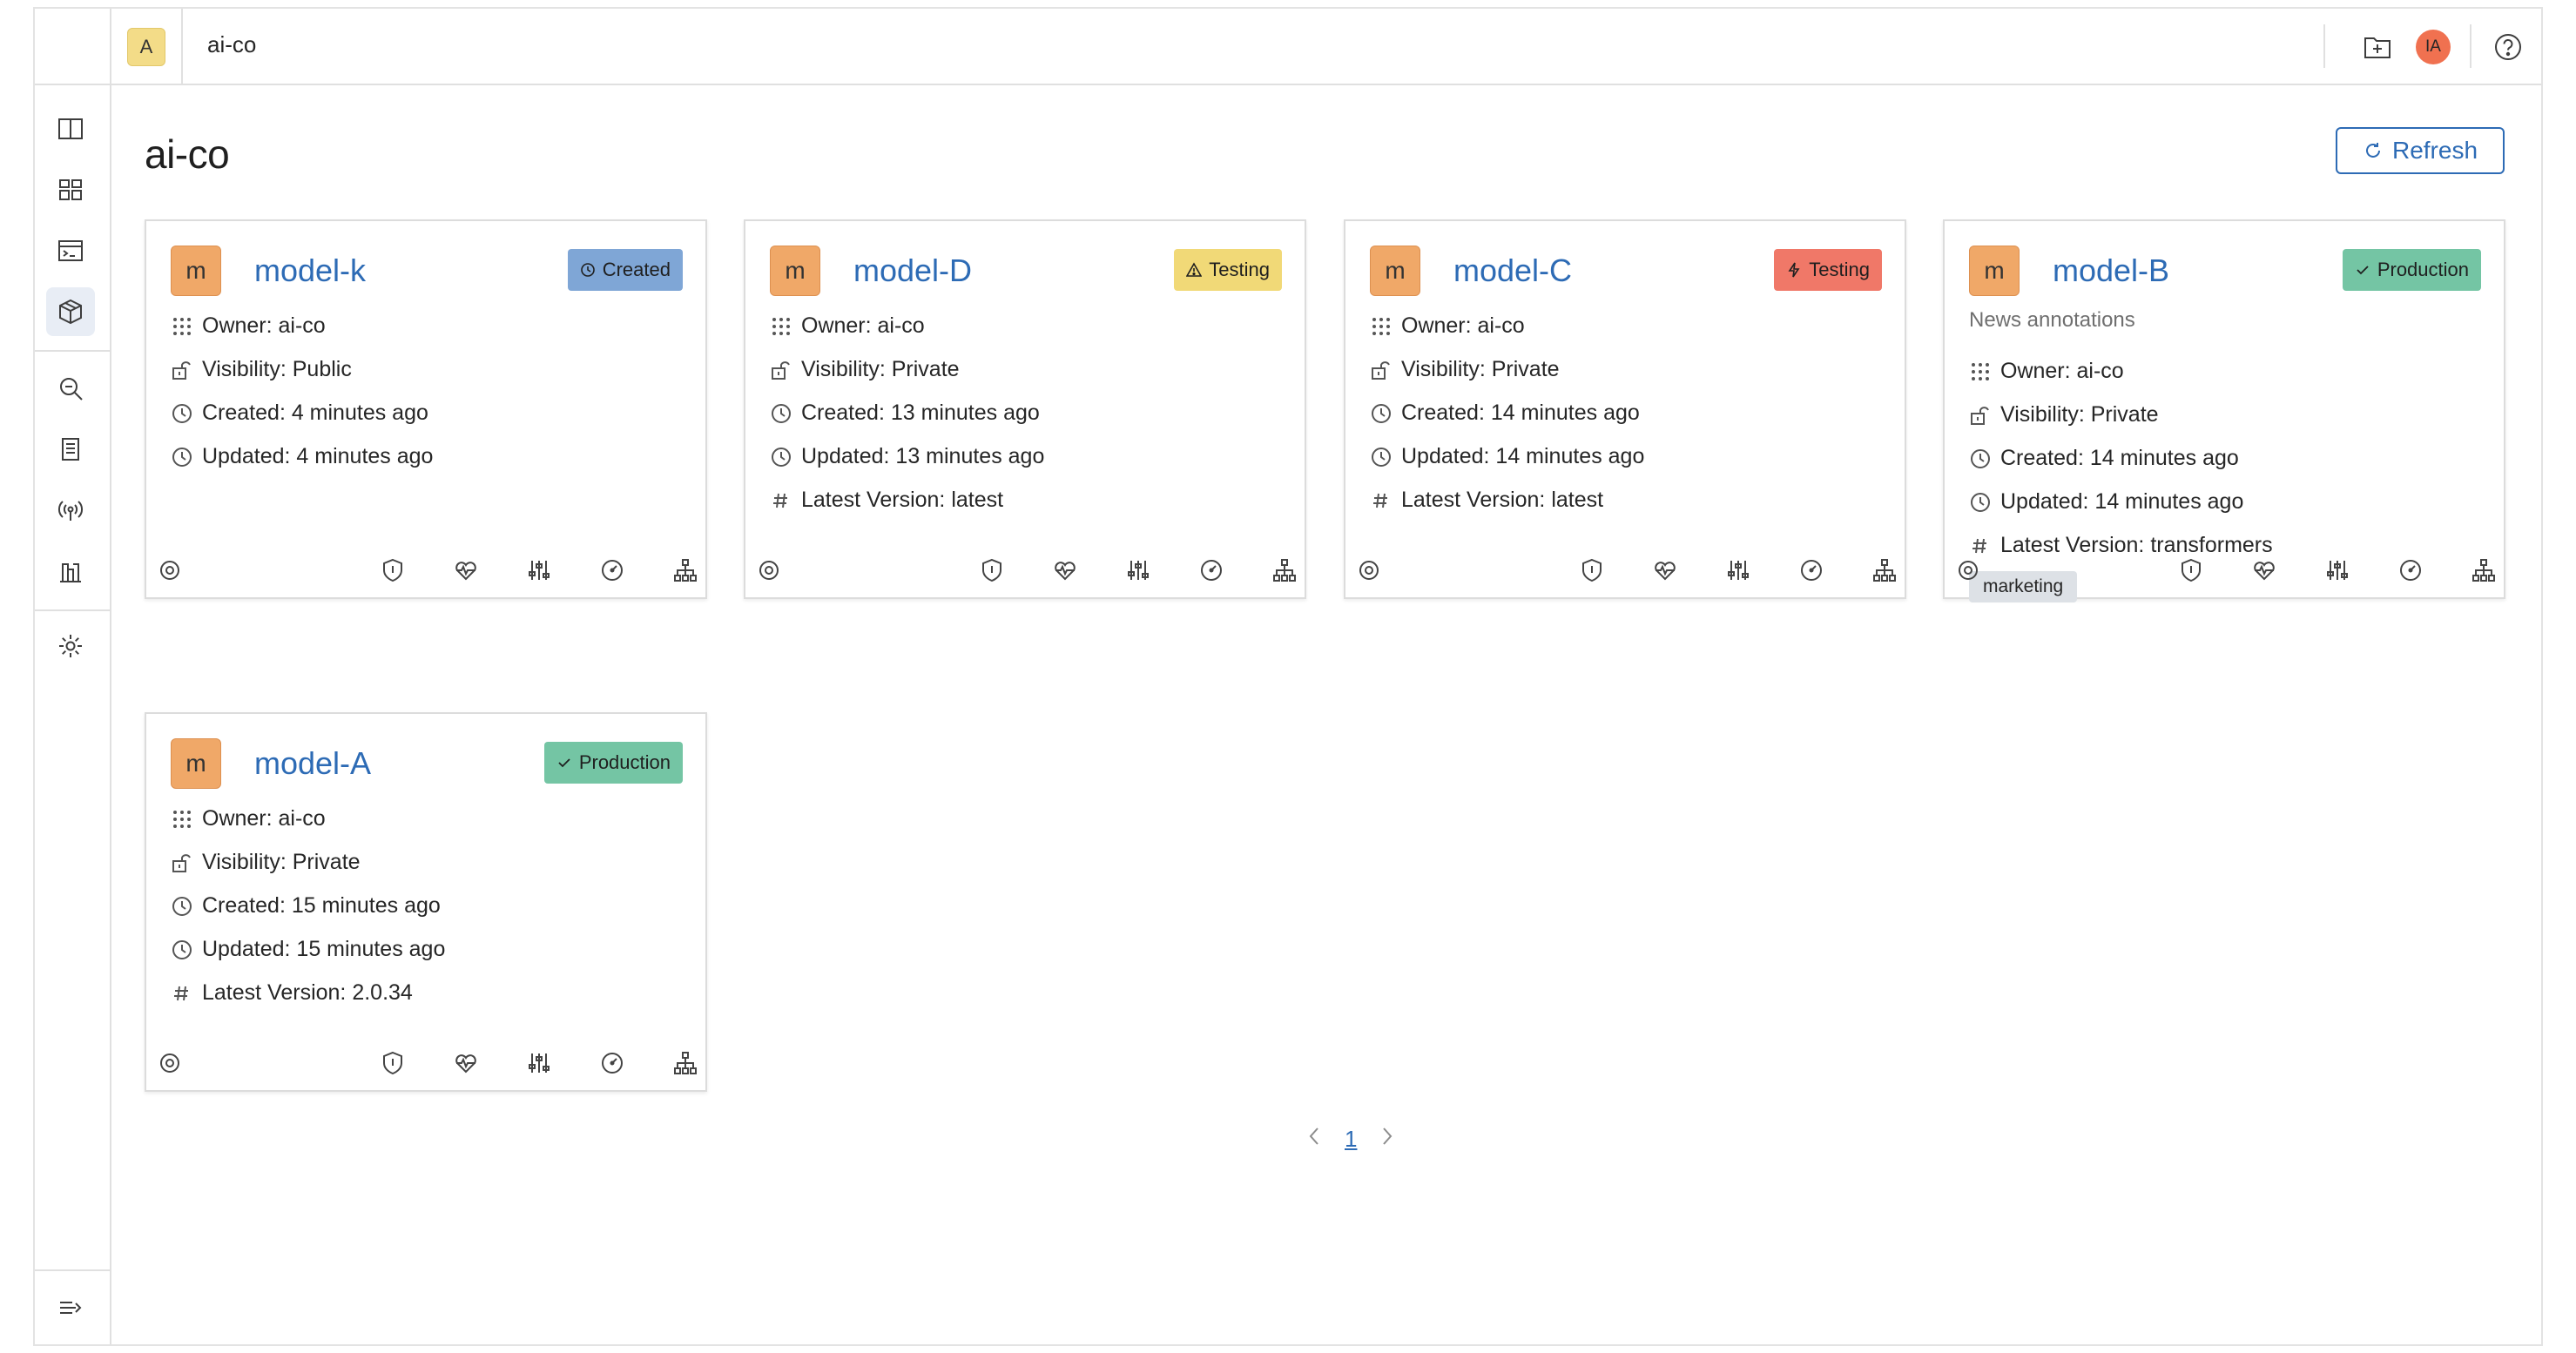 The image size is (2576, 1353). Describe the element at coordinates (70, 449) in the screenshot. I see `document-icon` at that location.